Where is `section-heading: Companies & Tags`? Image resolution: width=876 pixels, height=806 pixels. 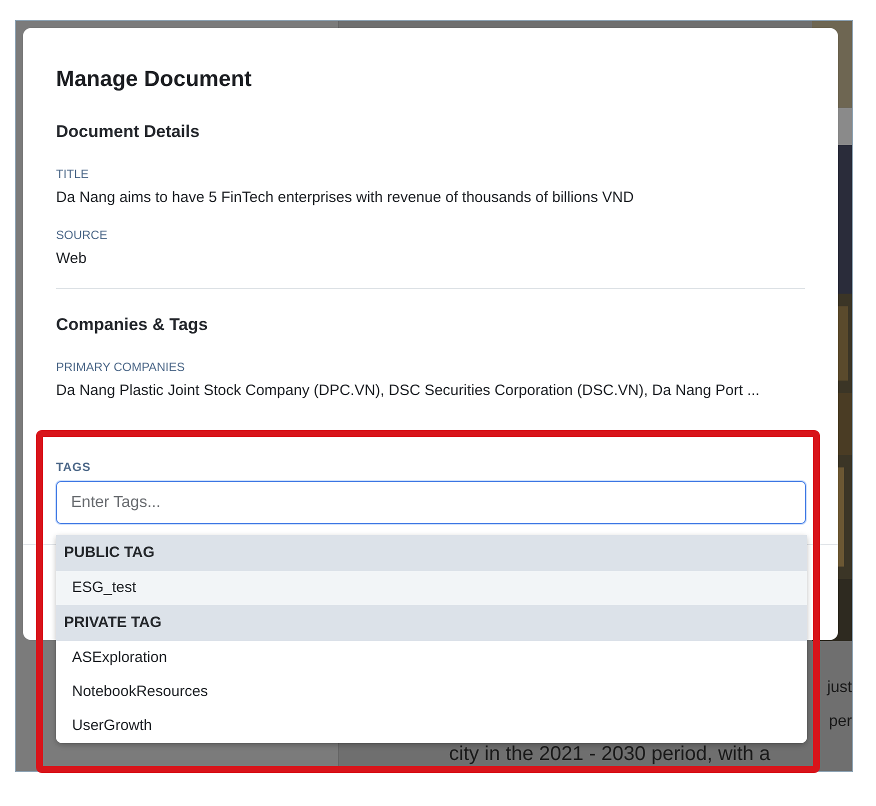
section-heading: Companies & Tags is located at coordinates (132, 325).